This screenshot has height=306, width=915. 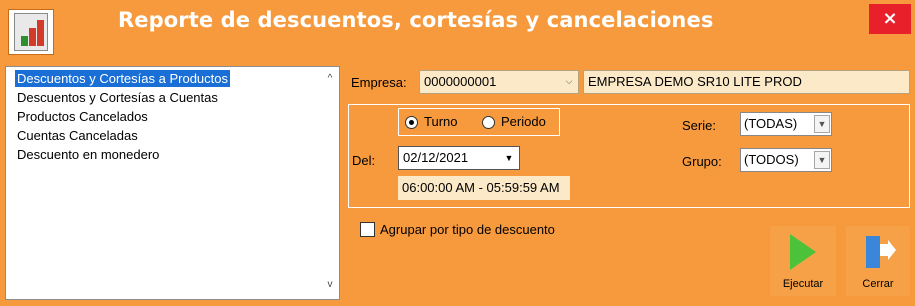 I want to click on turno-label: Turno, so click(x=440, y=121).